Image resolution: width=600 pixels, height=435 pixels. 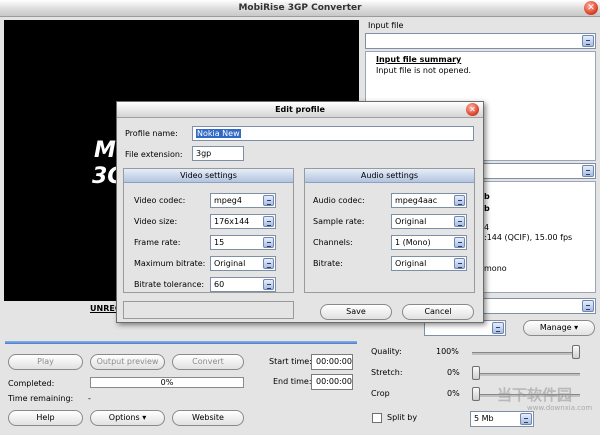 I want to click on completed-value: 0%, so click(x=167, y=382).